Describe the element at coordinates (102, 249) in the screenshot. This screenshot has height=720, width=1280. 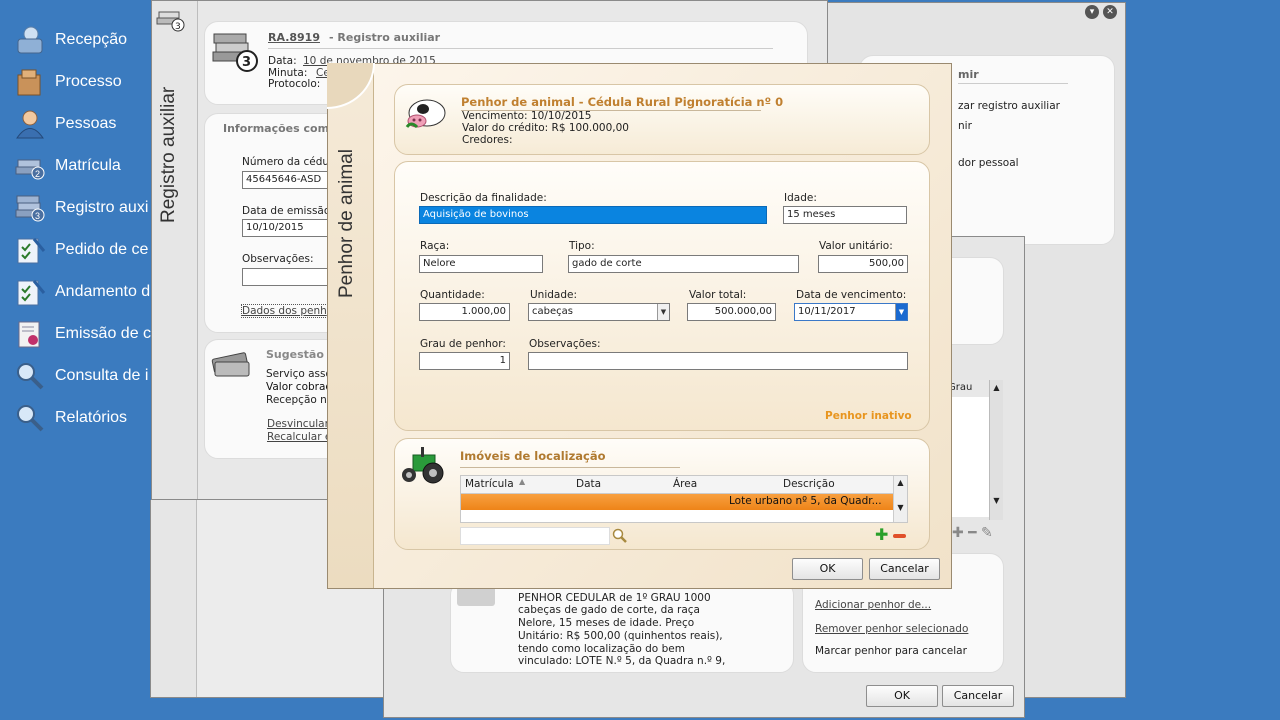
I see `sidebar-item-label: Pedido de ce` at that location.